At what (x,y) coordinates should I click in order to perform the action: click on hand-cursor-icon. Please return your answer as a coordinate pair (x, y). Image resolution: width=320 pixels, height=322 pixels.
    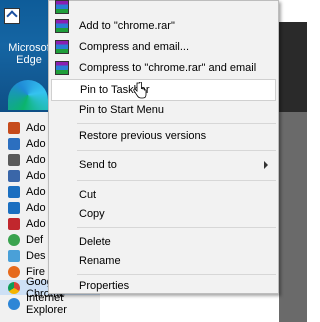
    Looking at the image, I should click on (140, 90).